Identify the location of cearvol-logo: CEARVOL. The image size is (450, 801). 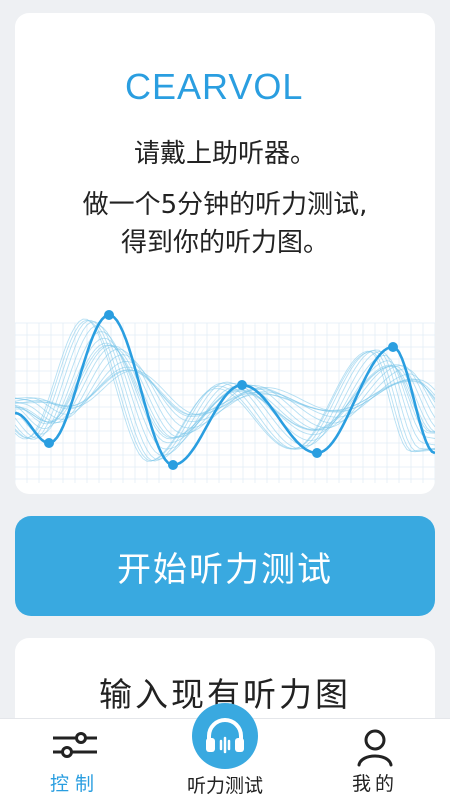
(214, 86).